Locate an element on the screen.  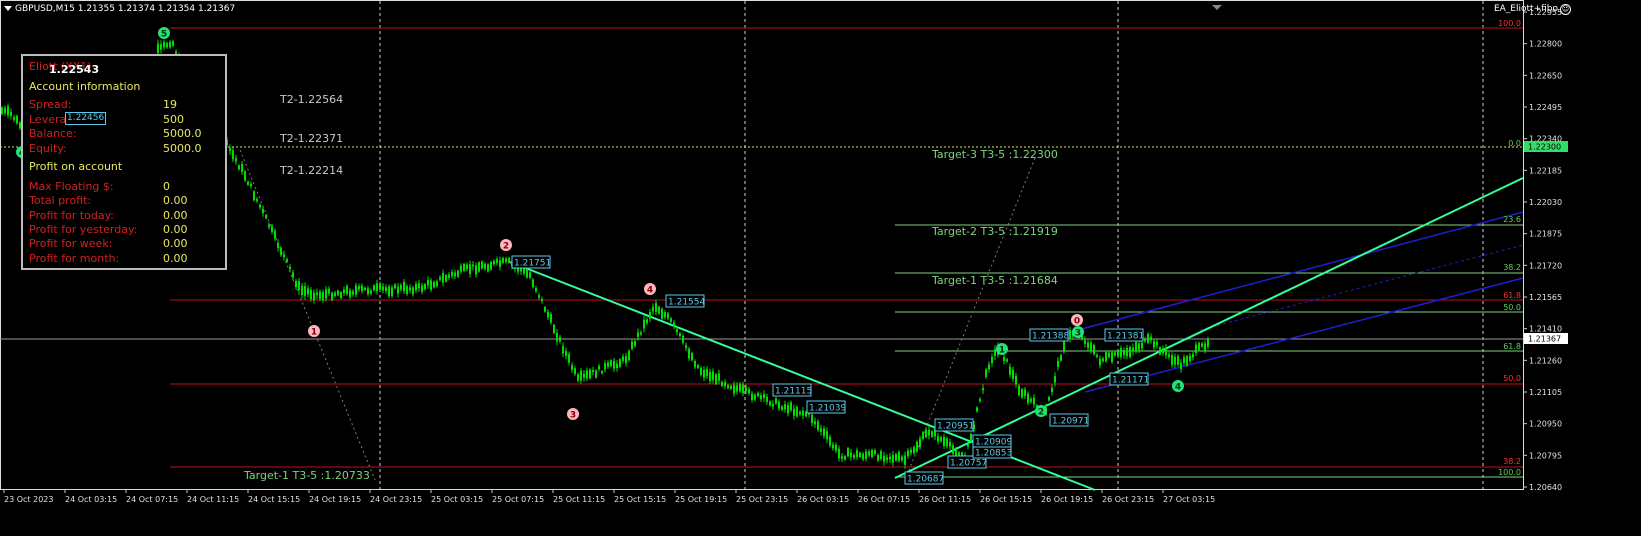
price-axis-label: 1.21720 is located at coordinates (1545, 265).